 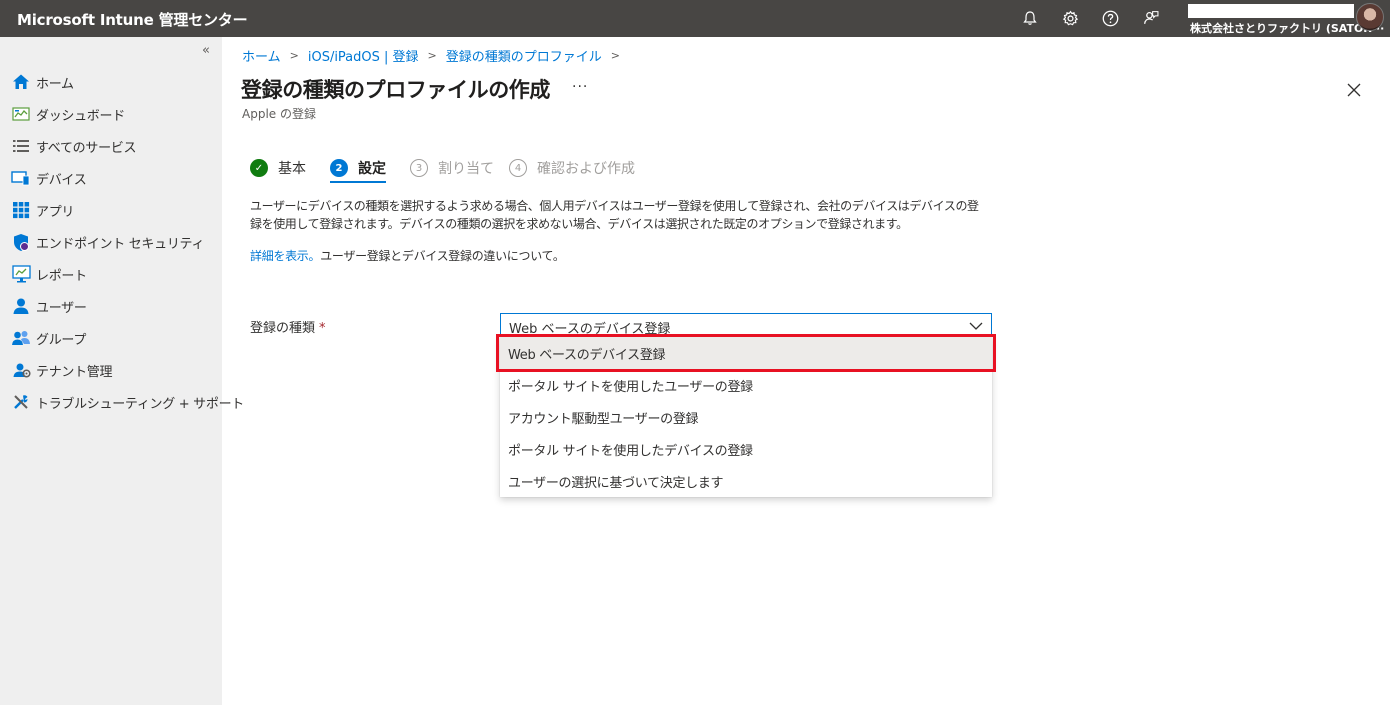 I want to click on sidebar-item-label: ダッシュボード, so click(x=80, y=116).